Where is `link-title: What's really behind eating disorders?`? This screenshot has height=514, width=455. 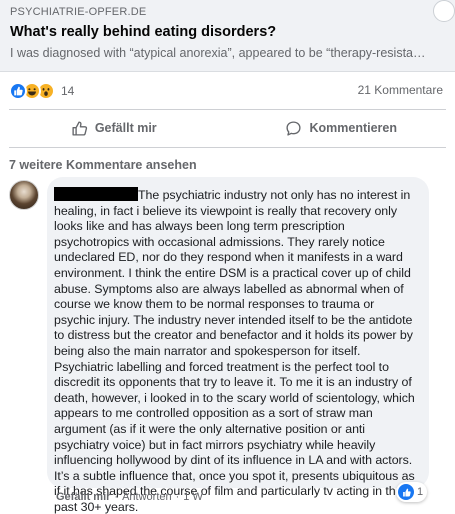 link-title: What's really behind eating disorders? is located at coordinates (227, 32).